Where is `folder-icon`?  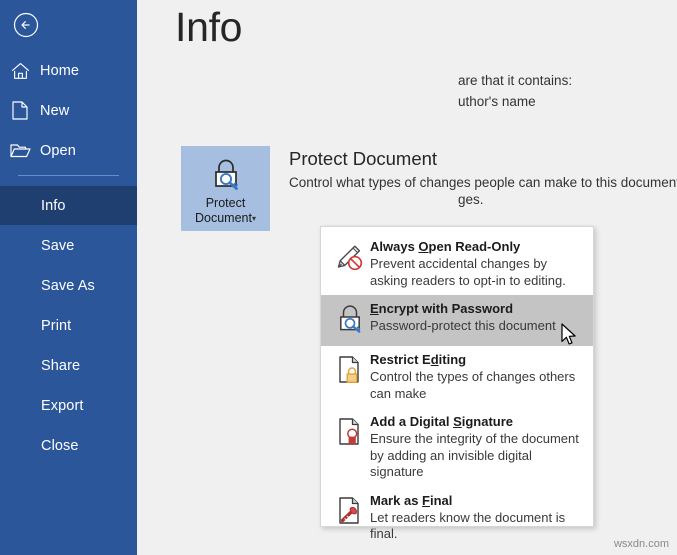 folder-icon is located at coordinates (20, 150).